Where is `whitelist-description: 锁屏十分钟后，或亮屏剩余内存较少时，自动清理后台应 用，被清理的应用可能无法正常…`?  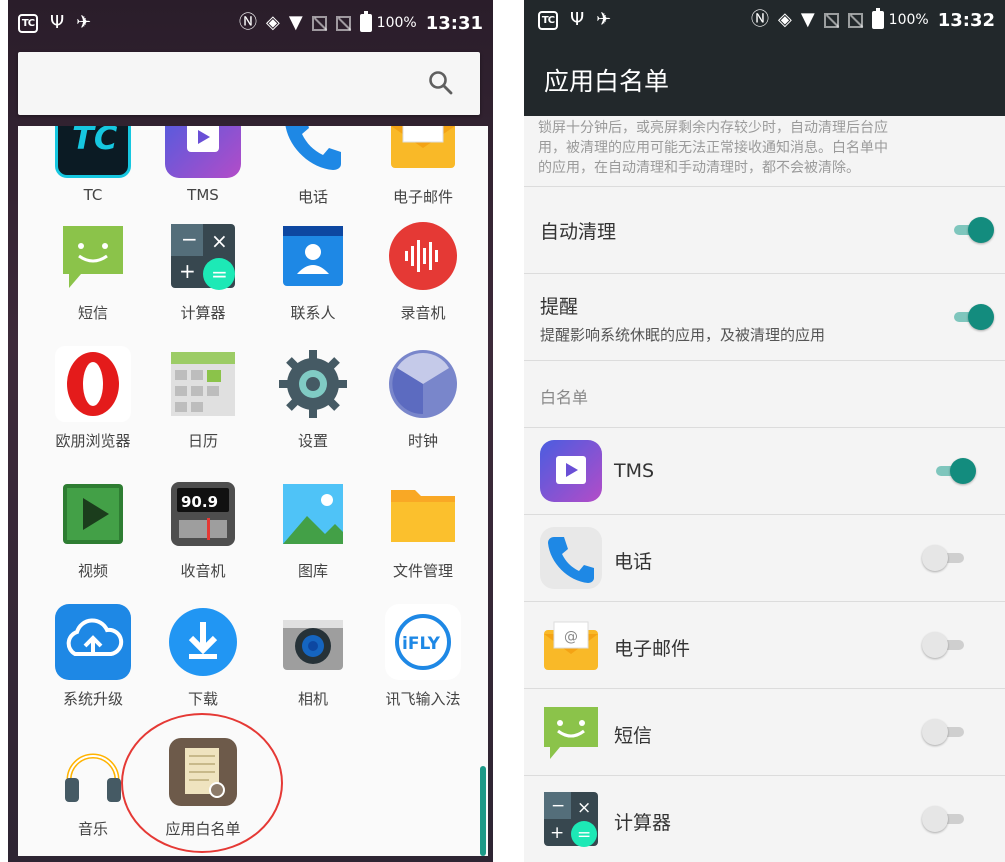
whitelist-description: 锁屏十分钟后，或亮屏剩余内存较少时，自动清理后台应 用，被清理的应用可能无法正常… is located at coordinates (713, 148).